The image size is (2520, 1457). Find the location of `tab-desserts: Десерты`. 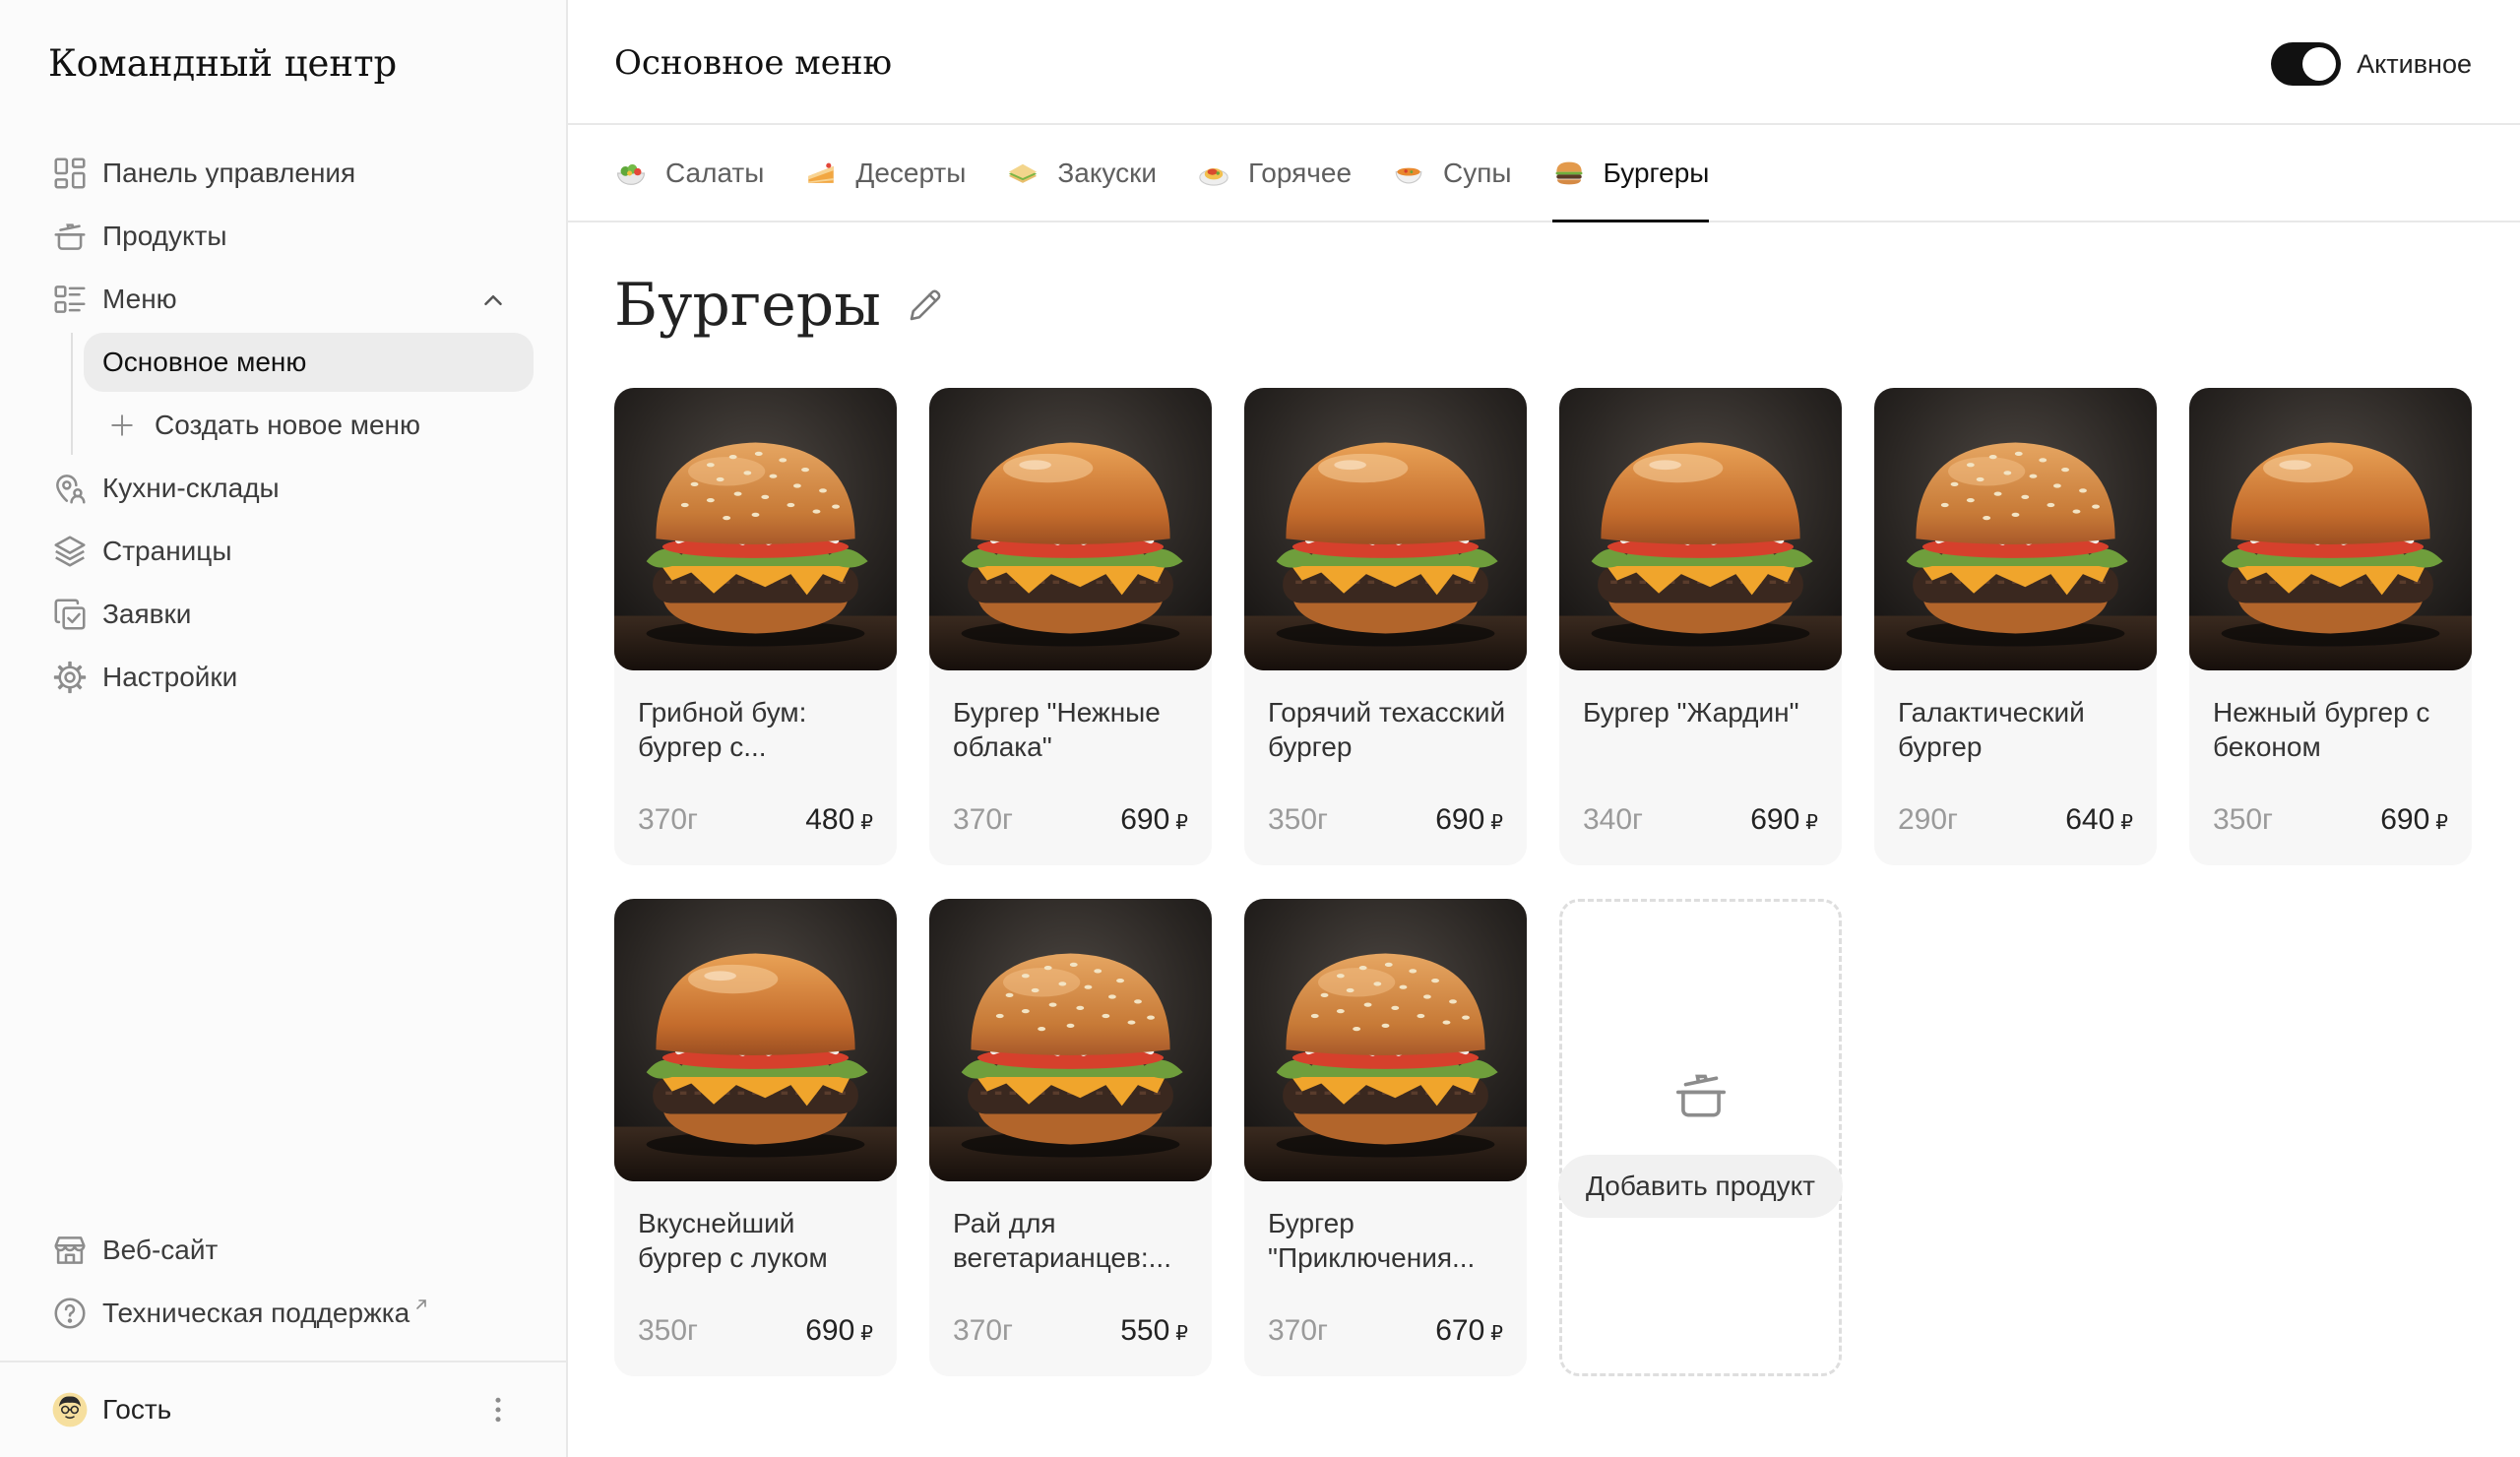

tab-desserts: Десерты is located at coordinates (885, 173).